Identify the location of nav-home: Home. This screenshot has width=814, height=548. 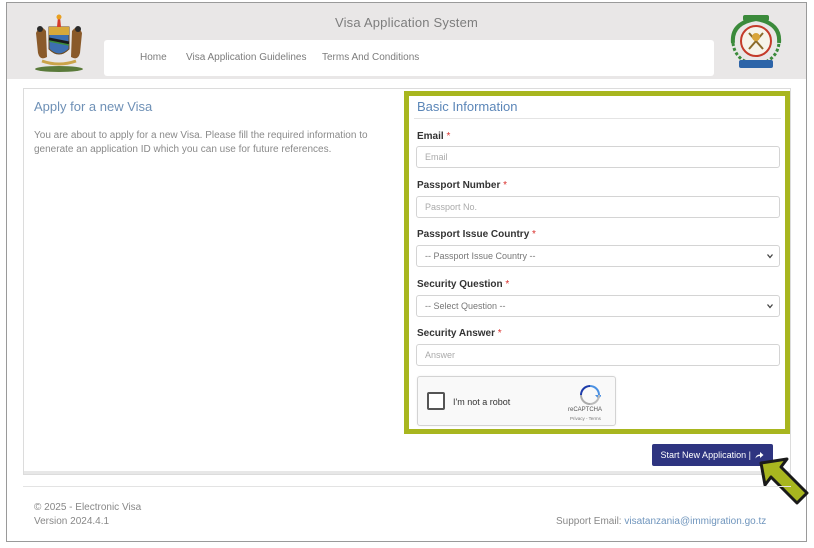
(153, 57).